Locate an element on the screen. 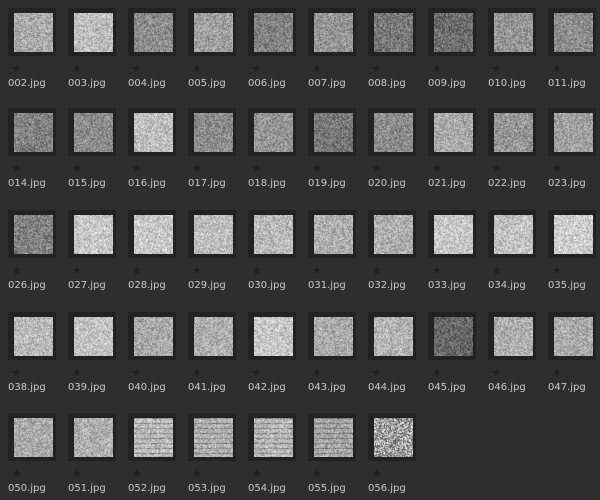 This screenshot has height=500, width=600. file-thumbnail-item: ★ 023.jpg is located at coordinates (574, 153).